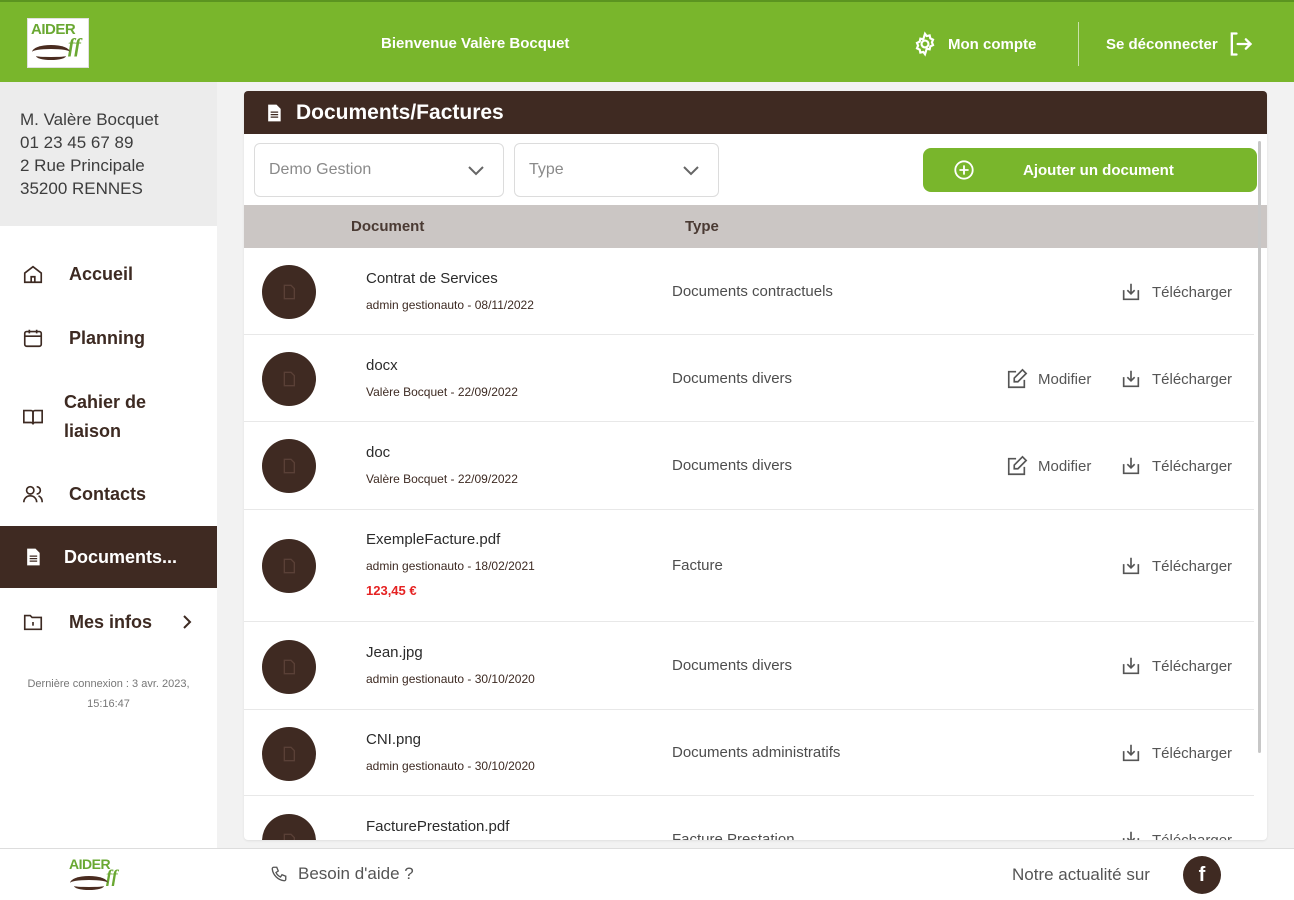  Describe the element at coordinates (616, 170) in the screenshot. I see `type-filter-select: Type` at that location.